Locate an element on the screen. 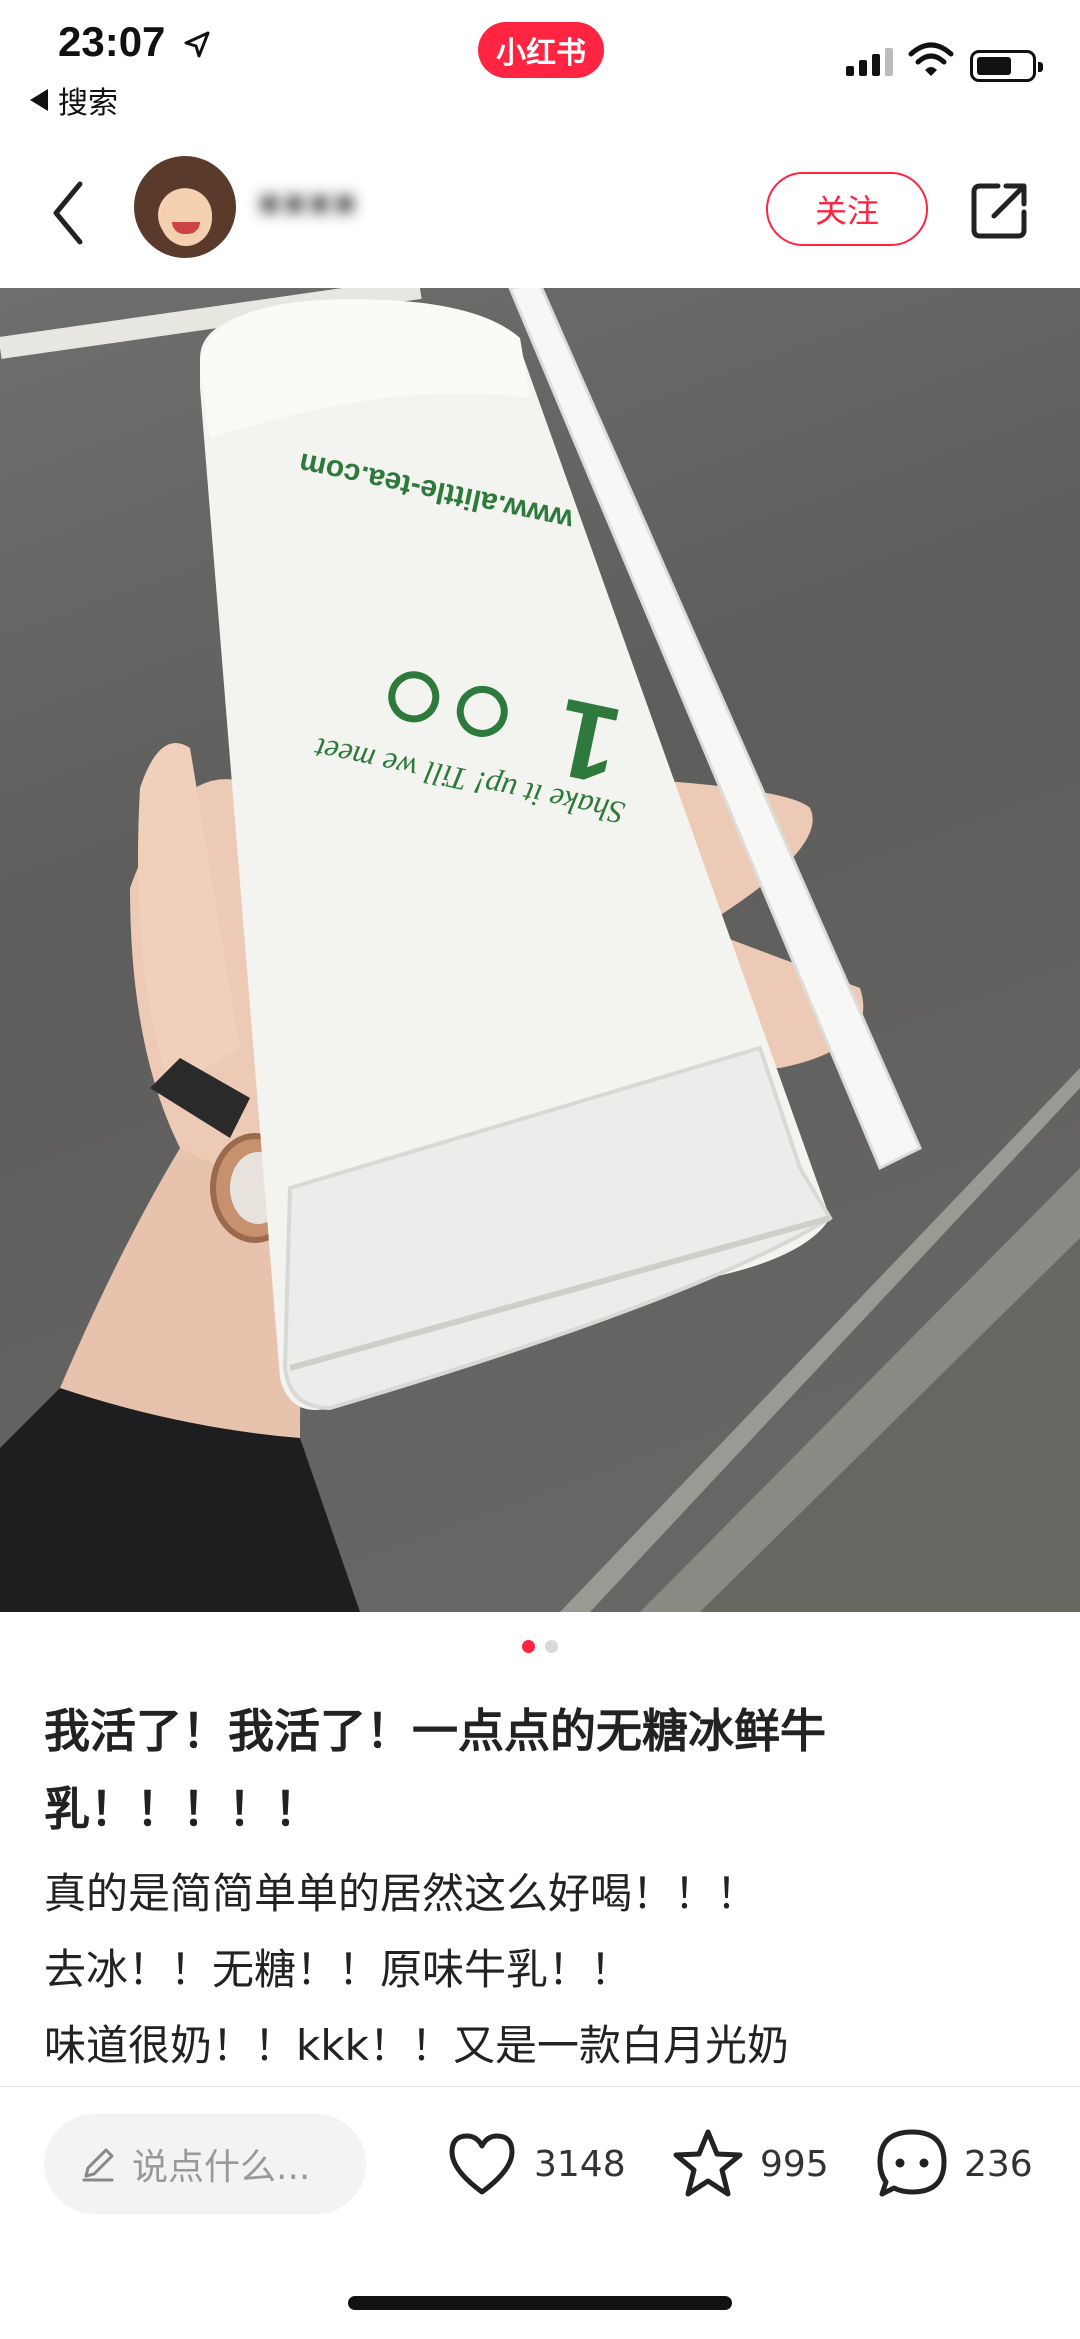 This screenshot has width=1080, height=2339. post-body-line: 味道很奶！！kkk！！又是一款白月光奶 is located at coordinates (416, 2045).